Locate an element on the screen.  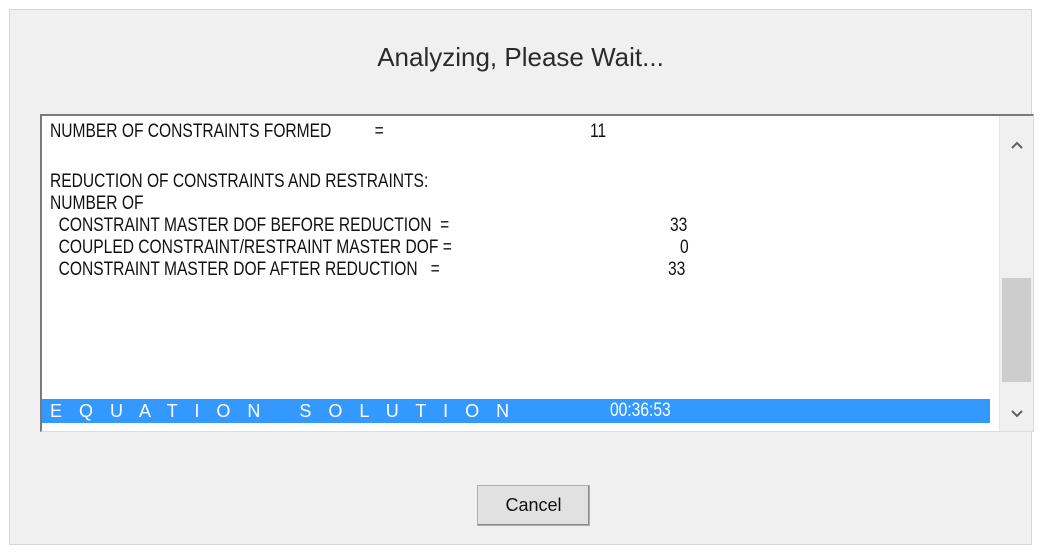
log-line: NUMBER OF is located at coordinates (97, 203).